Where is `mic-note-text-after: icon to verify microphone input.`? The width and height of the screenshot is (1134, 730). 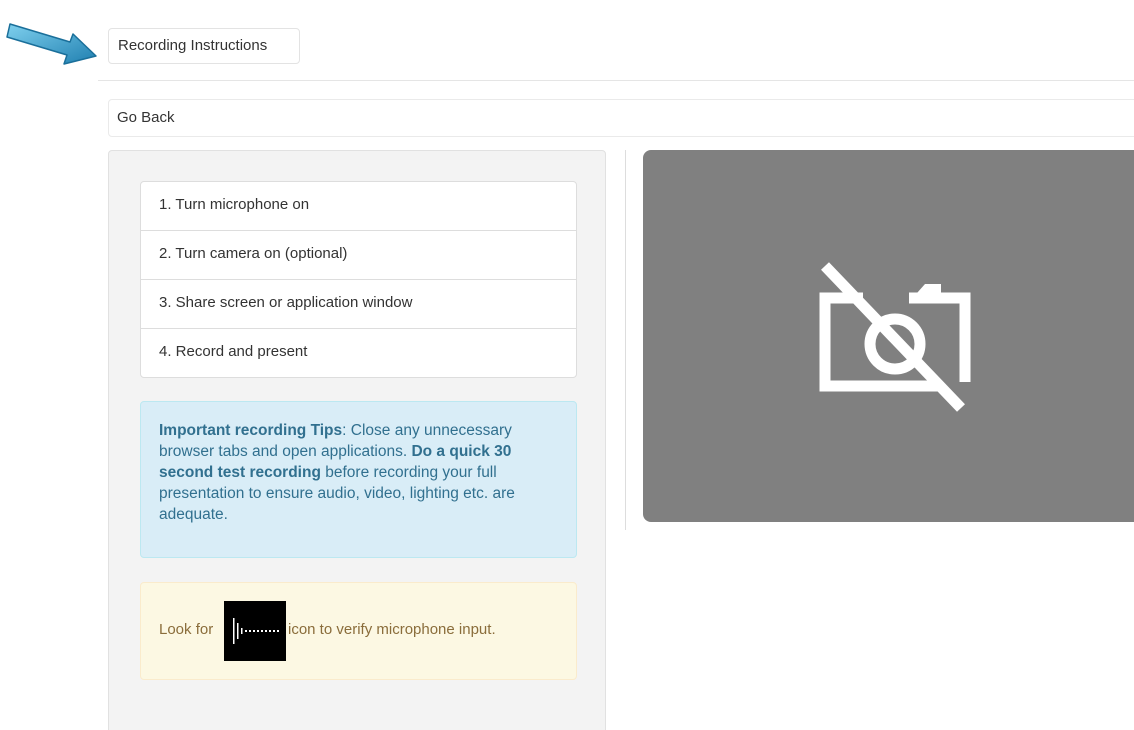 mic-note-text-after: icon to verify microphone input. is located at coordinates (392, 629).